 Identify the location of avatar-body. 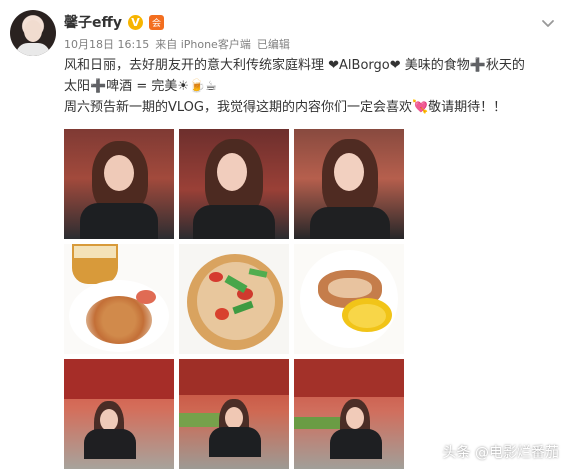
(33, 49).